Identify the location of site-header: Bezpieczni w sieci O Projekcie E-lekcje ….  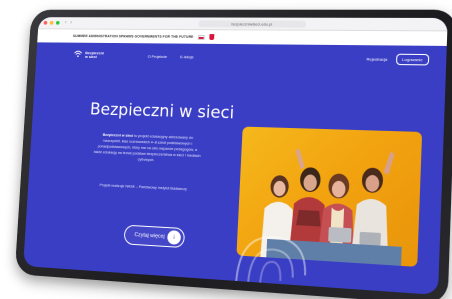
(241, 57).